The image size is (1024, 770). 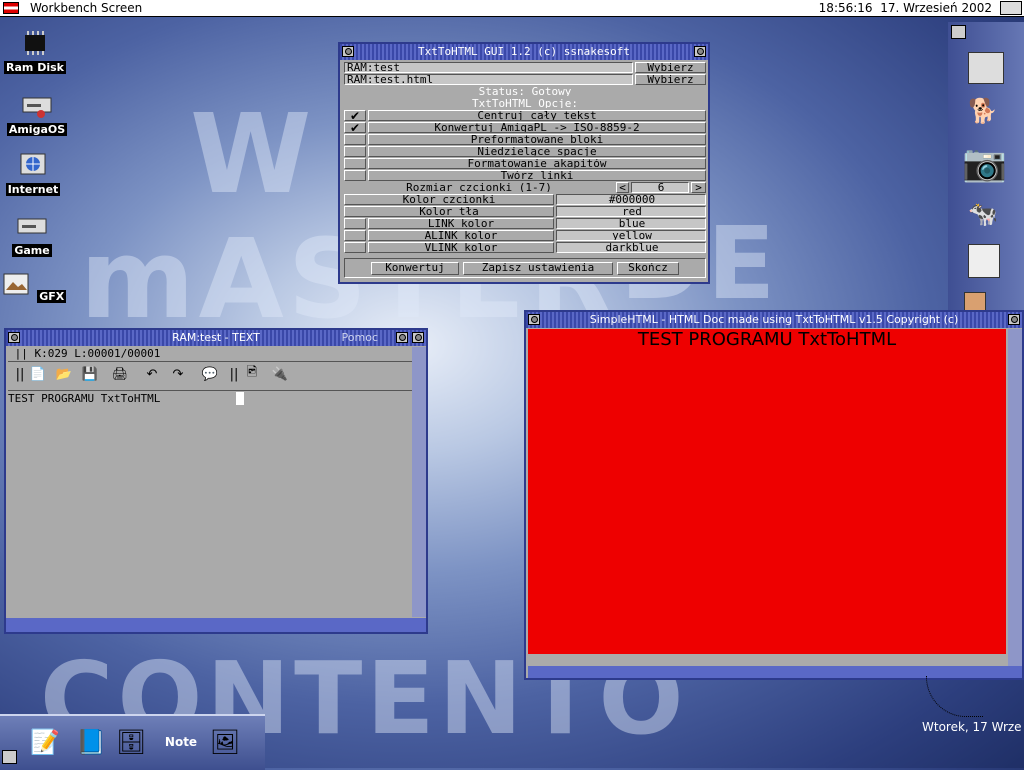 What do you see at coordinates (488, 67) in the screenshot?
I see `input-file-field: RAM:test` at bounding box center [488, 67].